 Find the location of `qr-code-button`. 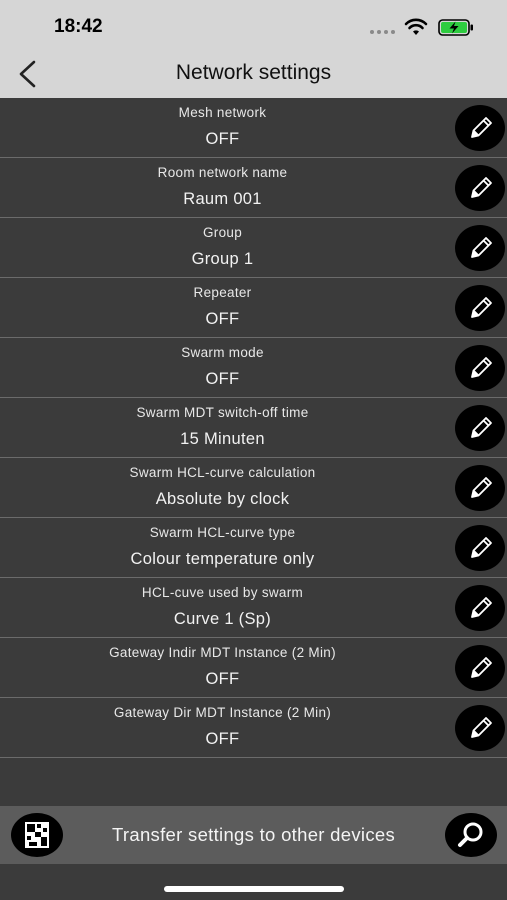

qr-code-button is located at coordinates (37, 835).